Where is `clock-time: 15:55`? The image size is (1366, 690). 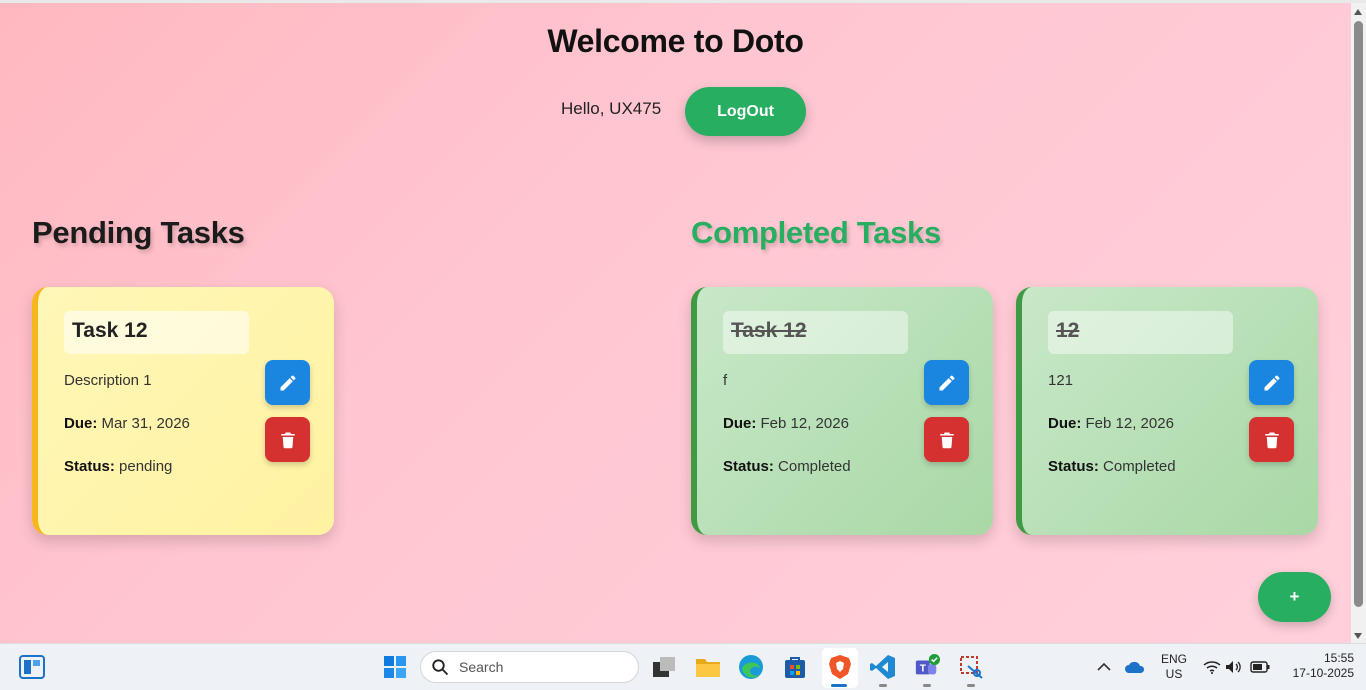 clock-time: 15:55 is located at coordinates (1338, 658).